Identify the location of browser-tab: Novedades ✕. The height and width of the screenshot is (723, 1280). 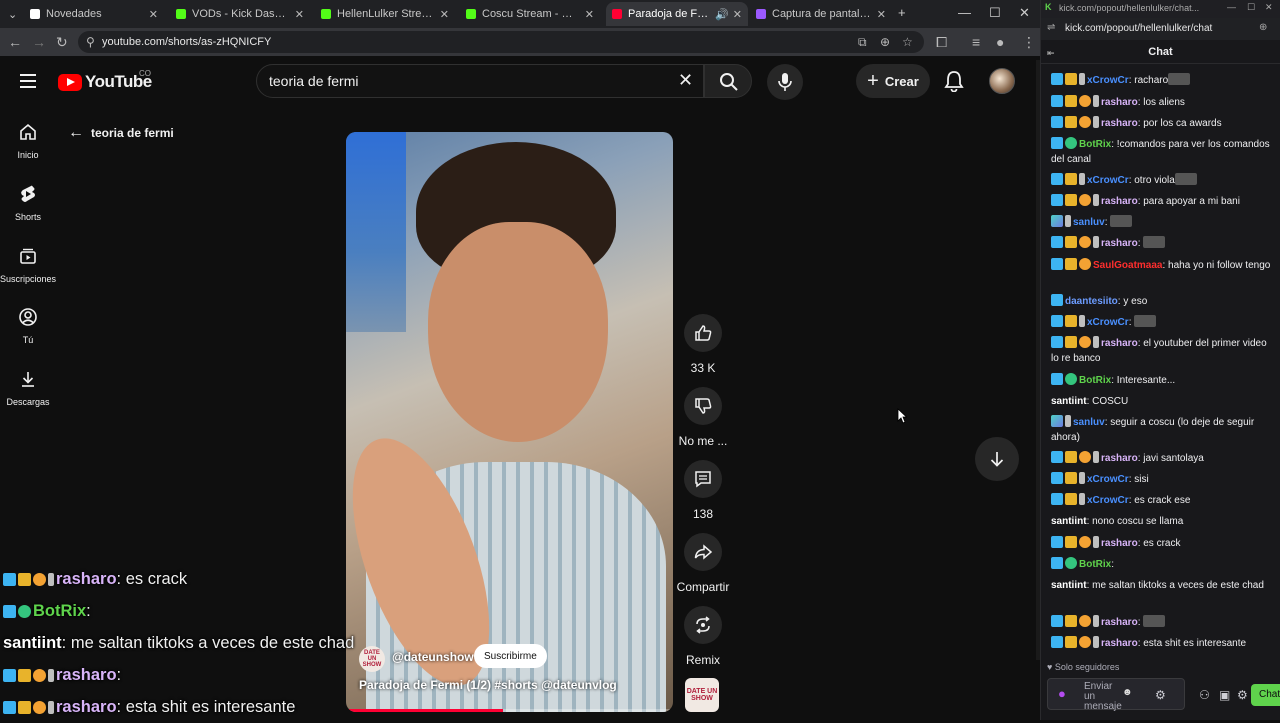
(94, 14).